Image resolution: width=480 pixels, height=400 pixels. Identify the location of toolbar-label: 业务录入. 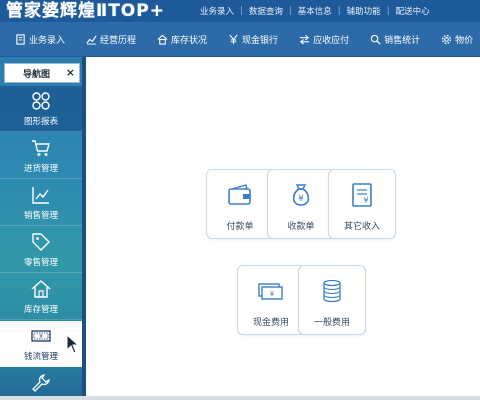
(47, 40).